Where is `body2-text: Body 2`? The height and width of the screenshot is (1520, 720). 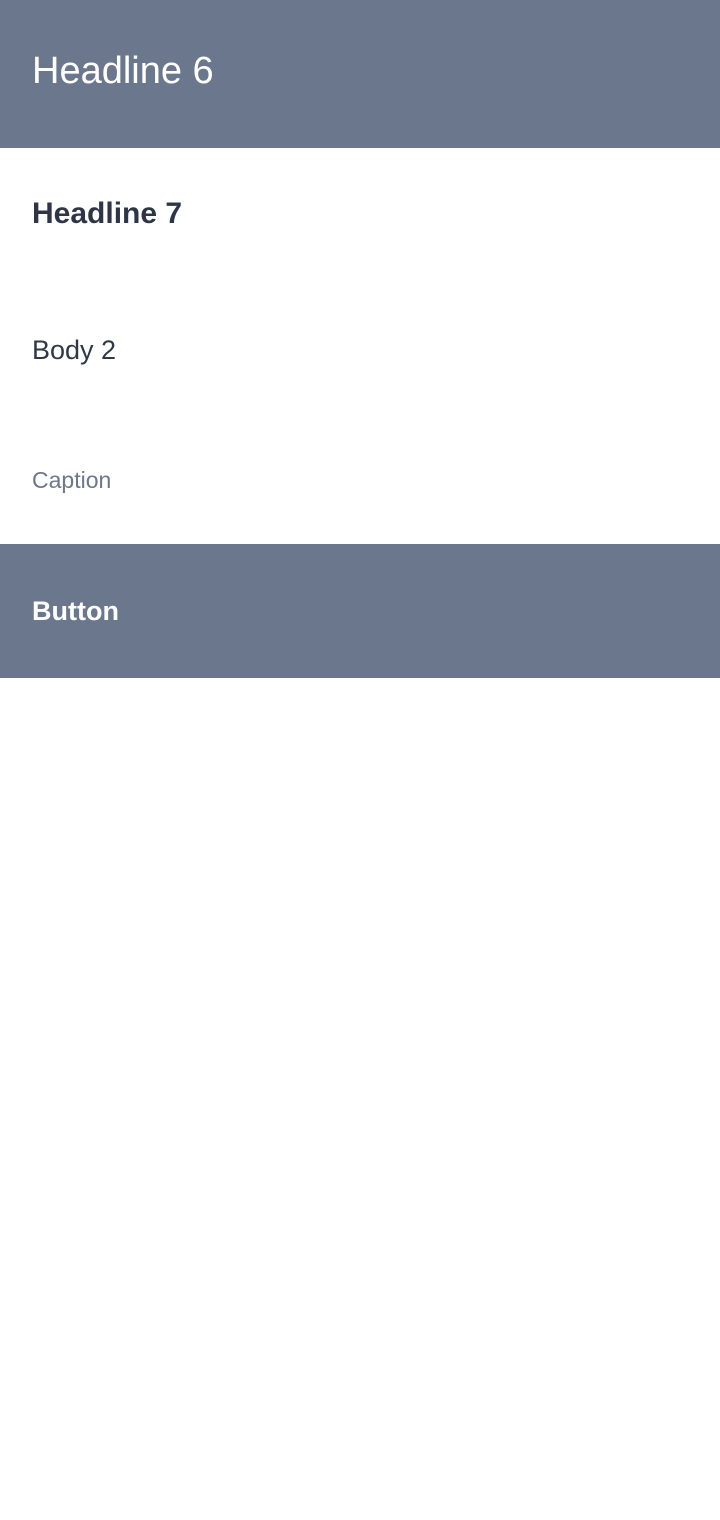 body2-text: Body 2 is located at coordinates (74, 350).